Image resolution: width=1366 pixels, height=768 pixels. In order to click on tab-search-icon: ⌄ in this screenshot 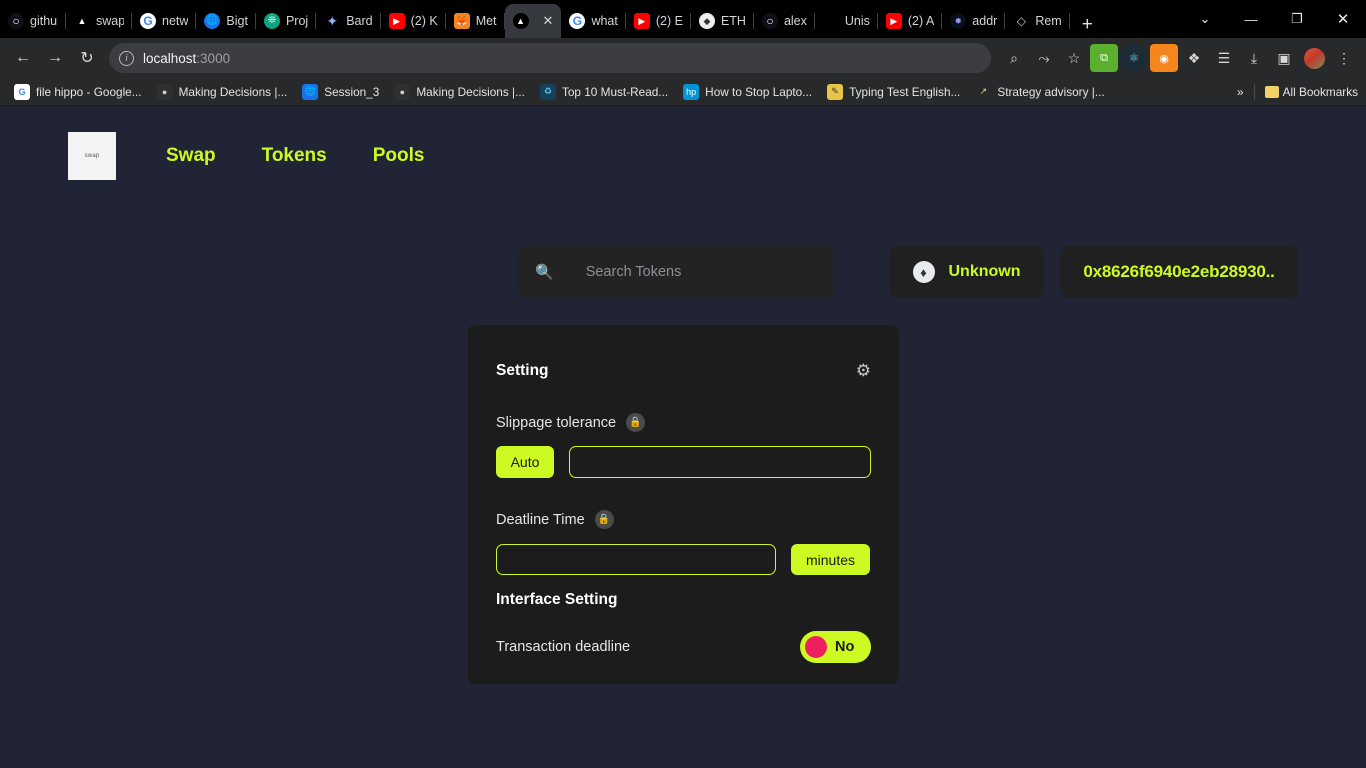, I will do `click(1205, 19)`.